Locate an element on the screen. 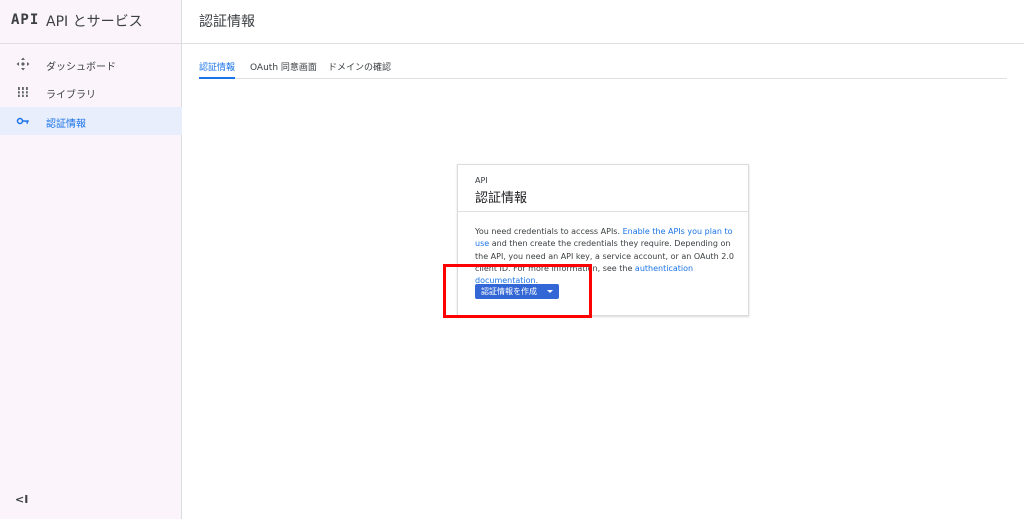 The width and height of the screenshot is (1024, 519). sidebar-item-label: ダッシュボード is located at coordinates (81, 67).